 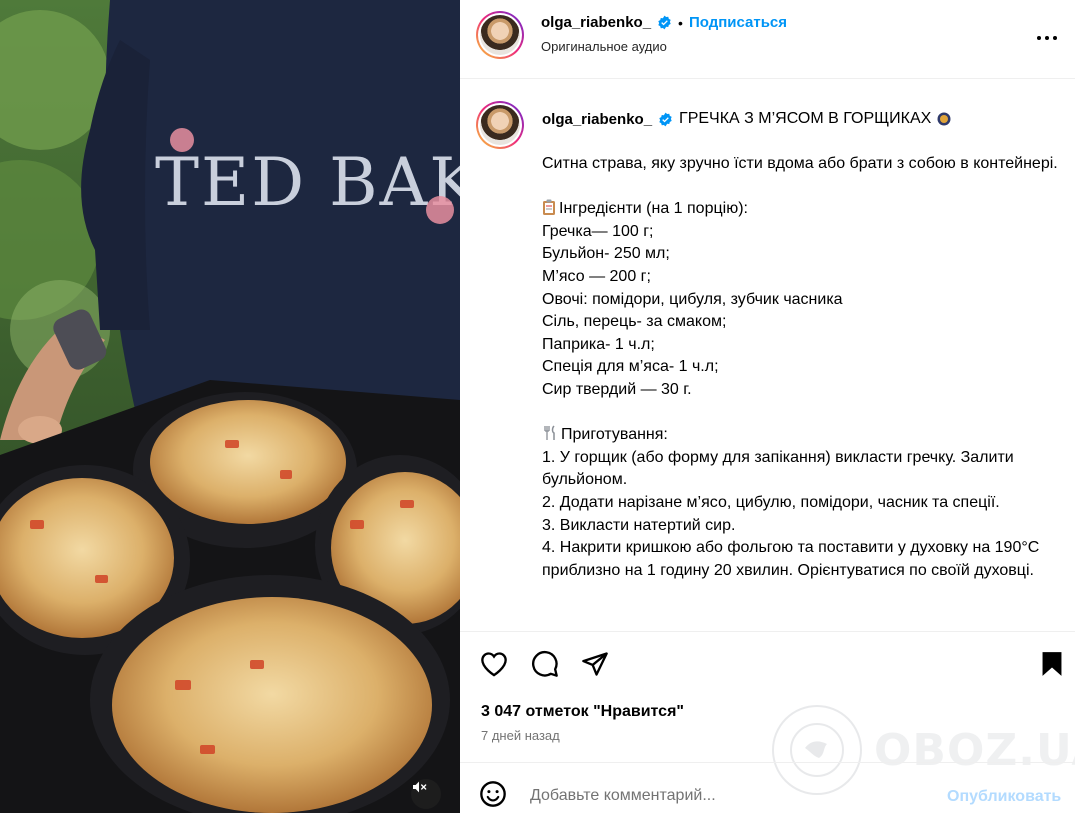 What do you see at coordinates (549, 433) in the screenshot?
I see `fork-knife-icon` at bounding box center [549, 433].